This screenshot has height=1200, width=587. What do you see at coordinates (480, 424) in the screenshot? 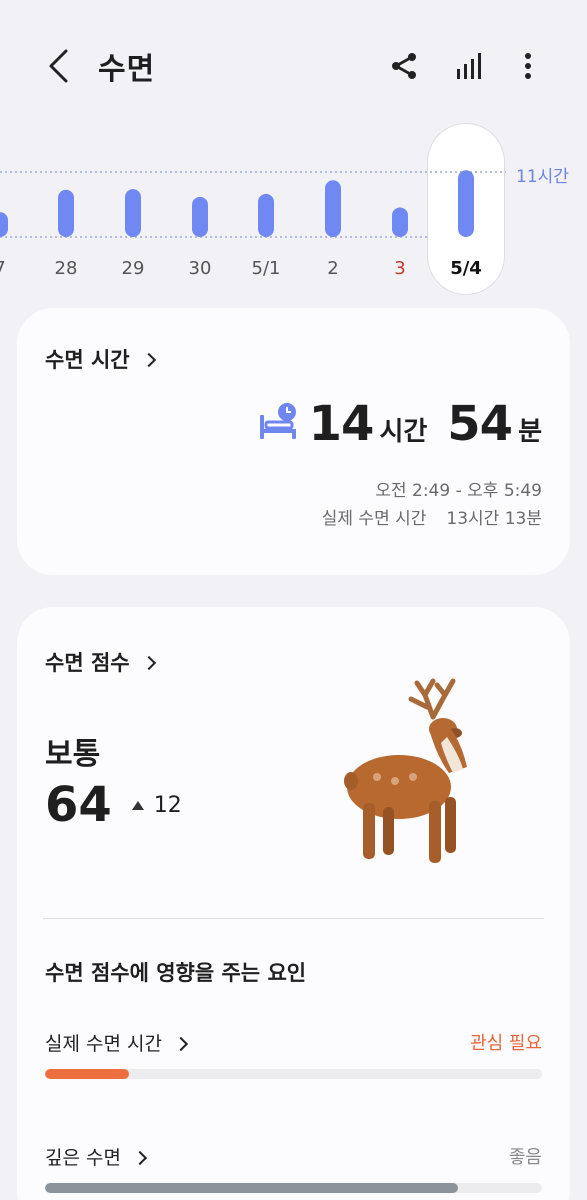
I see `sleep-minutes: 54` at bounding box center [480, 424].